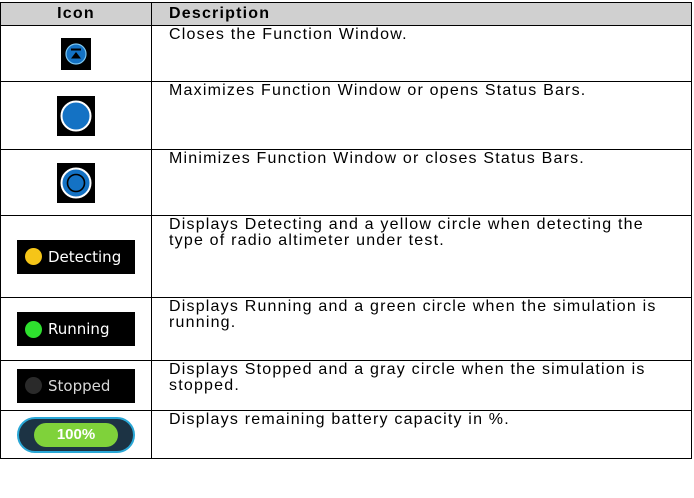  What do you see at coordinates (421, 14) in the screenshot?
I see `header-description: Description` at bounding box center [421, 14].